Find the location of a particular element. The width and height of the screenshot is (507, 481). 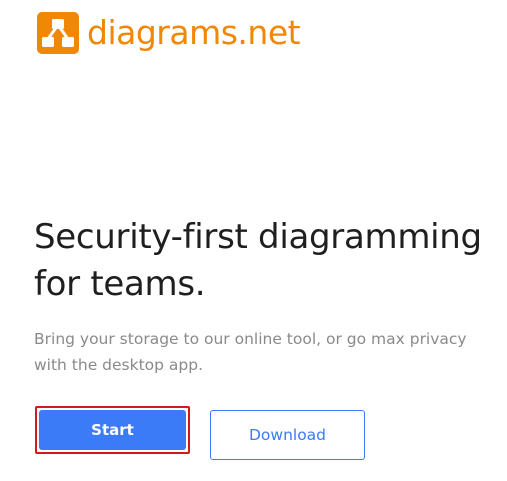

brand-name: diagrams.net is located at coordinates (194, 32).